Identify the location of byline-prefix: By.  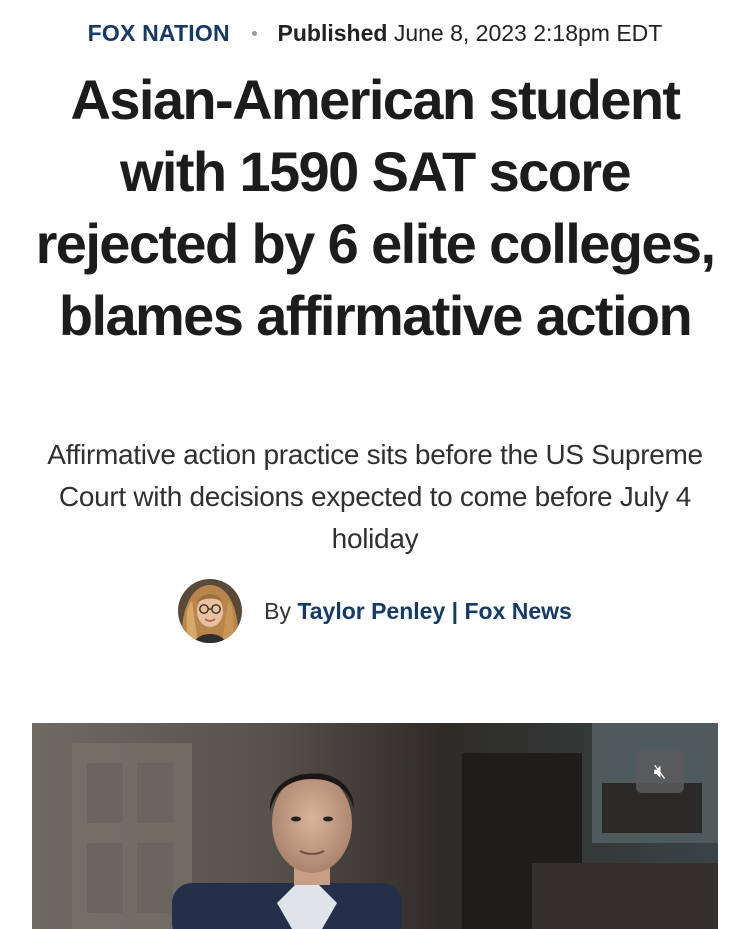
(277, 610).